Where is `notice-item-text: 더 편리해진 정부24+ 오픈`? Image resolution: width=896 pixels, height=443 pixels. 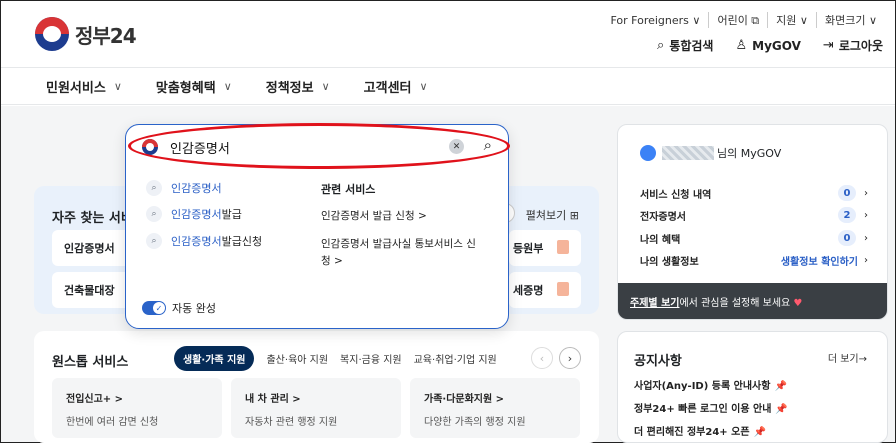
notice-item-text: 더 편리해진 정부24+ 오픈 is located at coordinates (692, 432).